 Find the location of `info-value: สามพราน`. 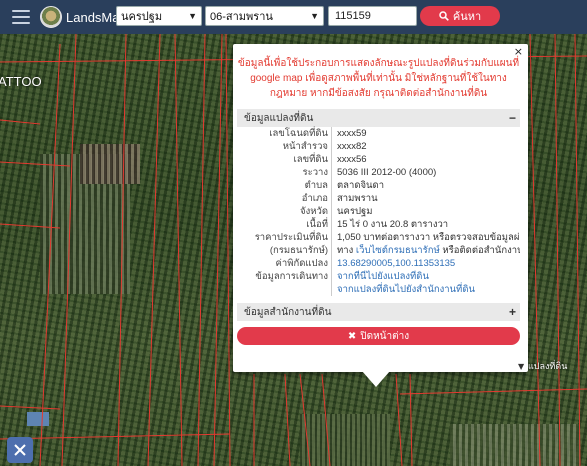

info-value: สามพราน is located at coordinates (357, 198).